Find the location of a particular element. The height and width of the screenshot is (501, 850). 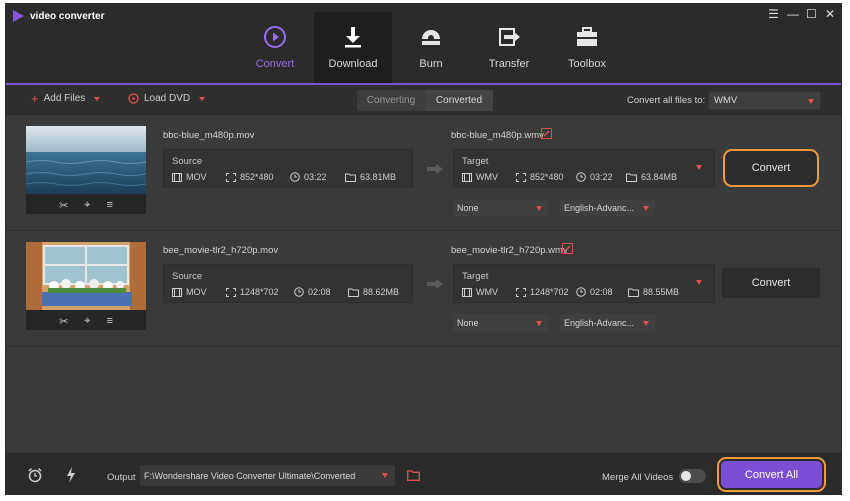

target-duration: 03:22 is located at coordinates (601, 177).